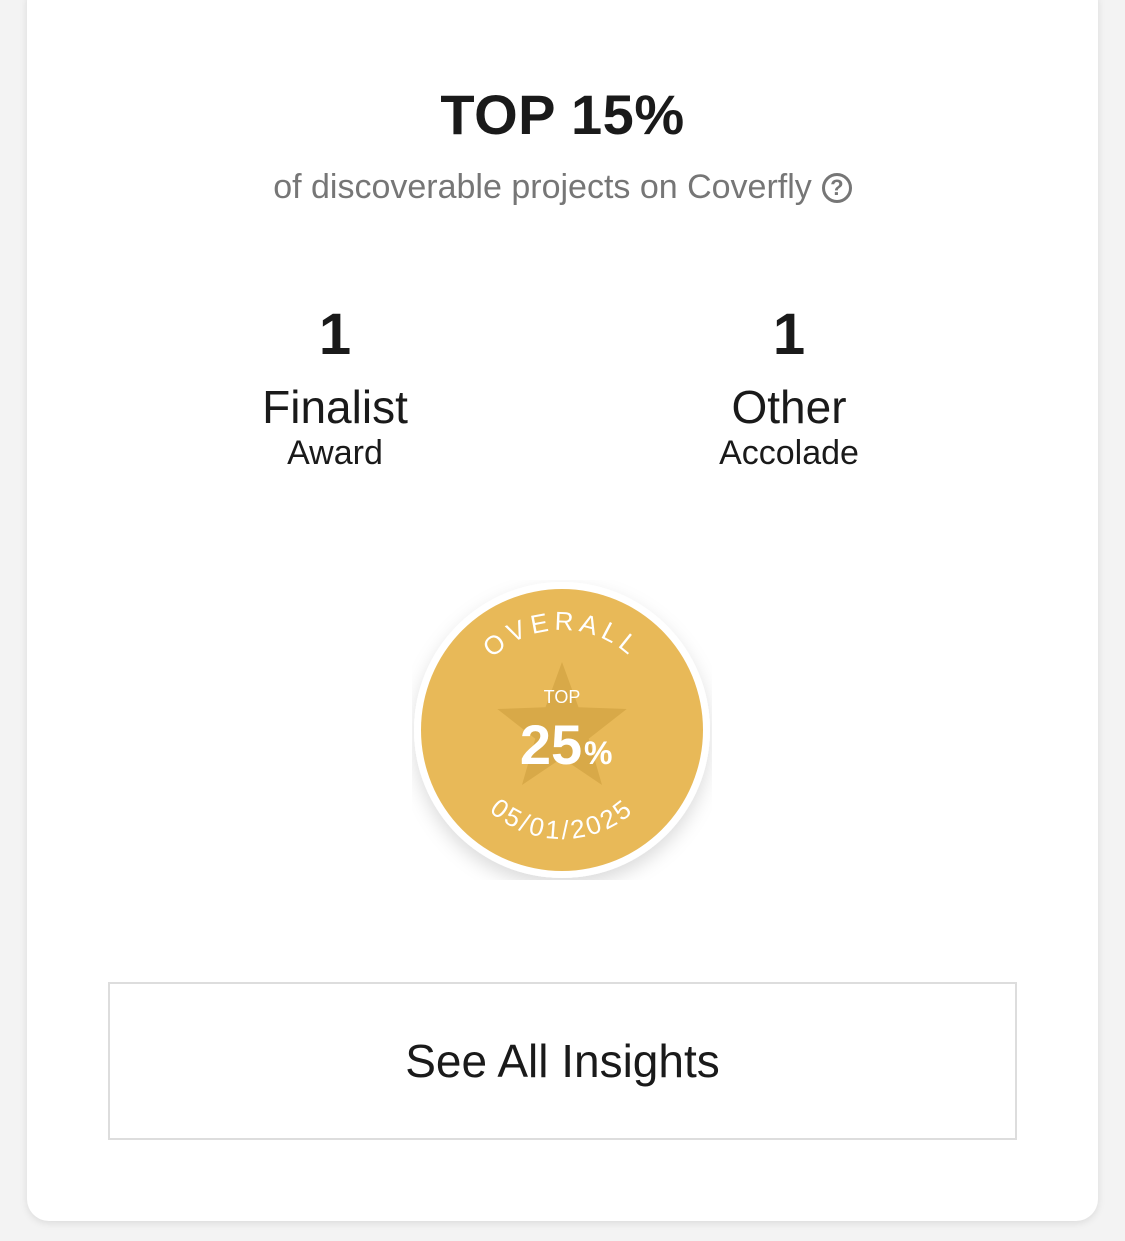 The width and height of the screenshot is (1125, 1241). What do you see at coordinates (551, 744) in the screenshot?
I see `badge-value: 25` at bounding box center [551, 744].